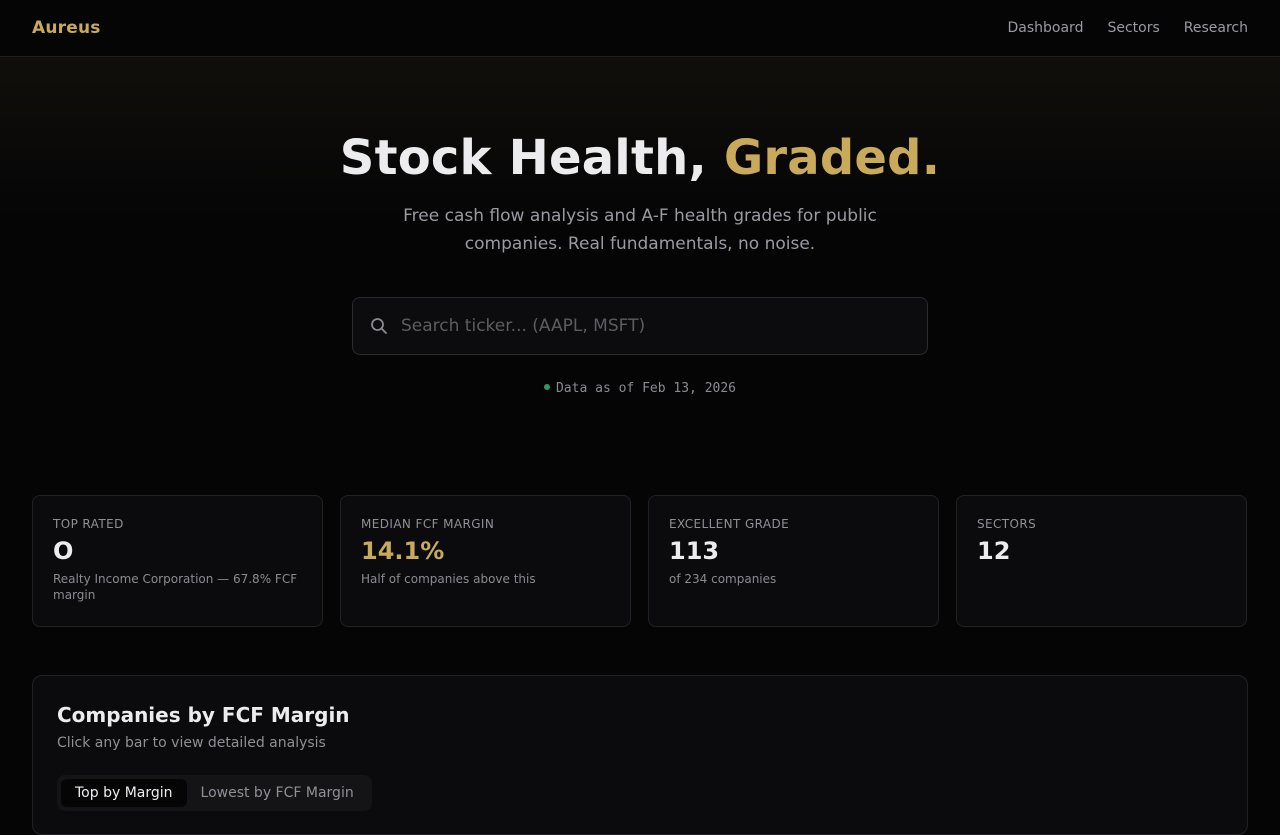  Describe the element at coordinates (379, 326) in the screenshot. I see `search-icon` at that location.